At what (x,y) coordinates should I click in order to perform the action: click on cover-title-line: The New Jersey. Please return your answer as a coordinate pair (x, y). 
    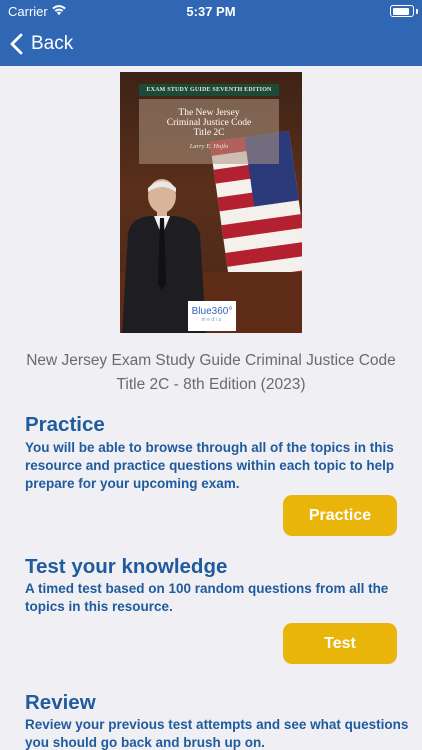
    Looking at the image, I should click on (209, 113).